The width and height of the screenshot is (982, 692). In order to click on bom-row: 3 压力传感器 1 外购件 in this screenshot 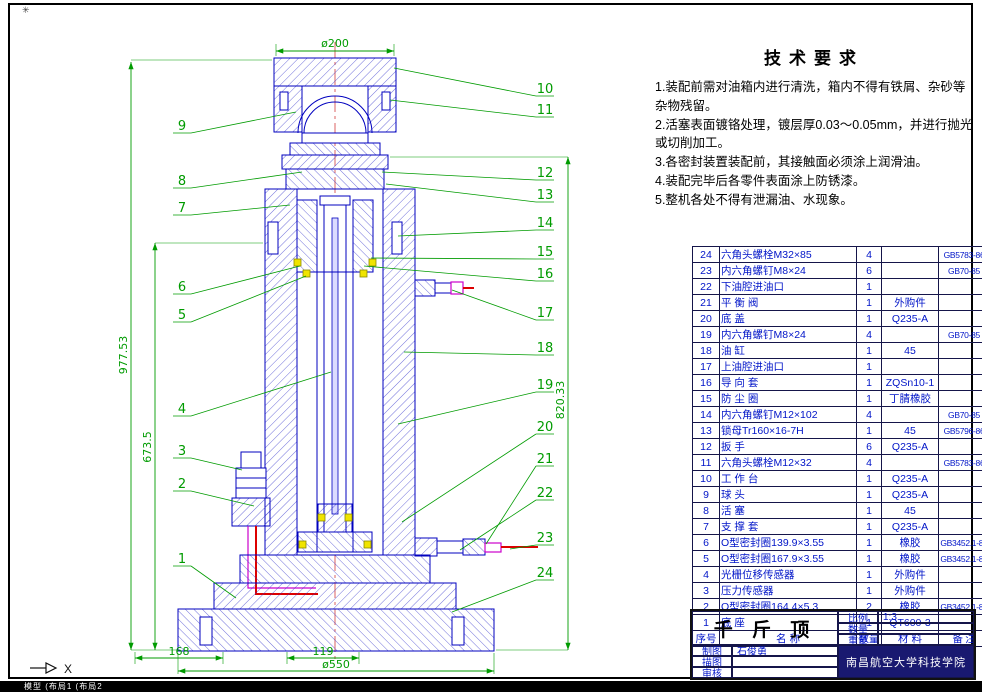, I will do `click(837, 590)`.